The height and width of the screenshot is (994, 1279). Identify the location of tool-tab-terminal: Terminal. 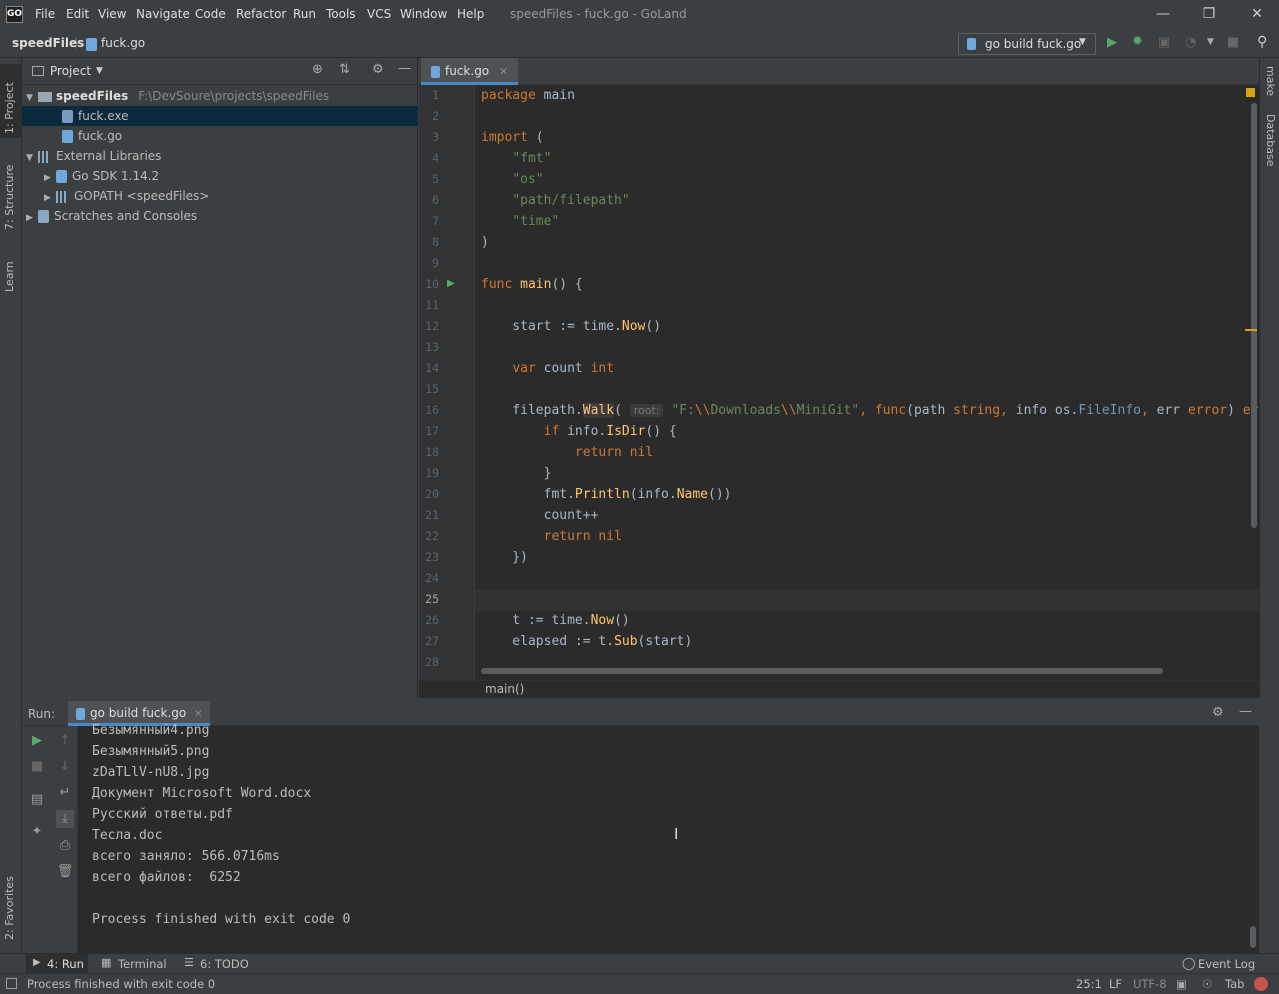
(142, 964).